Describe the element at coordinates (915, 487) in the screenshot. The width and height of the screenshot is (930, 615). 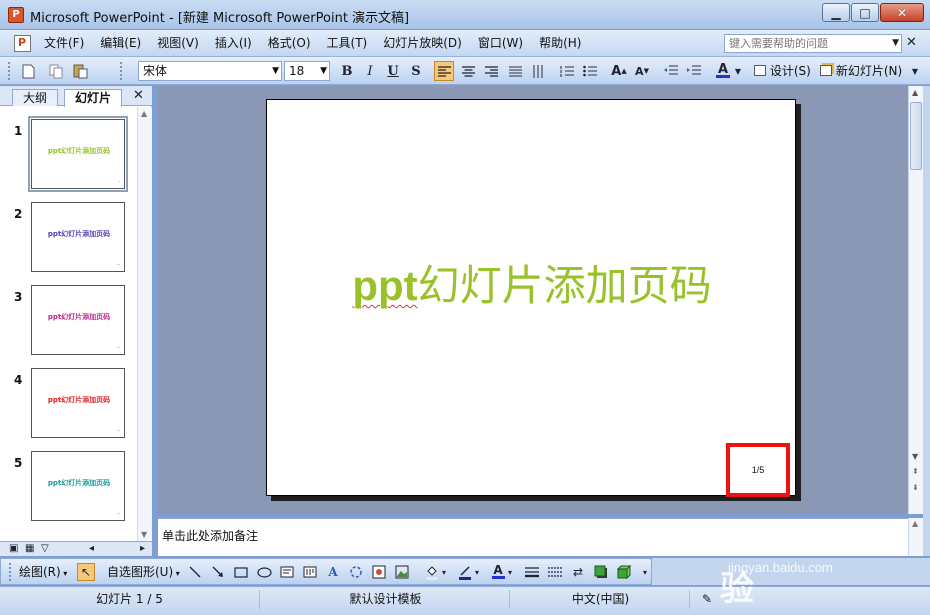
I see `next-slide-icon: ⇟` at that location.